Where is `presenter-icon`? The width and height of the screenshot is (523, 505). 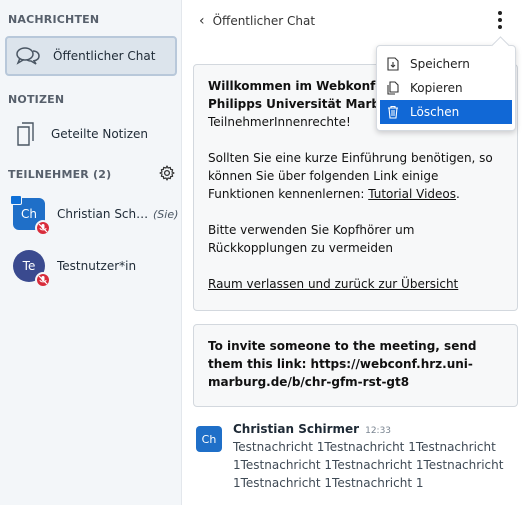 presenter-icon is located at coordinates (16, 200).